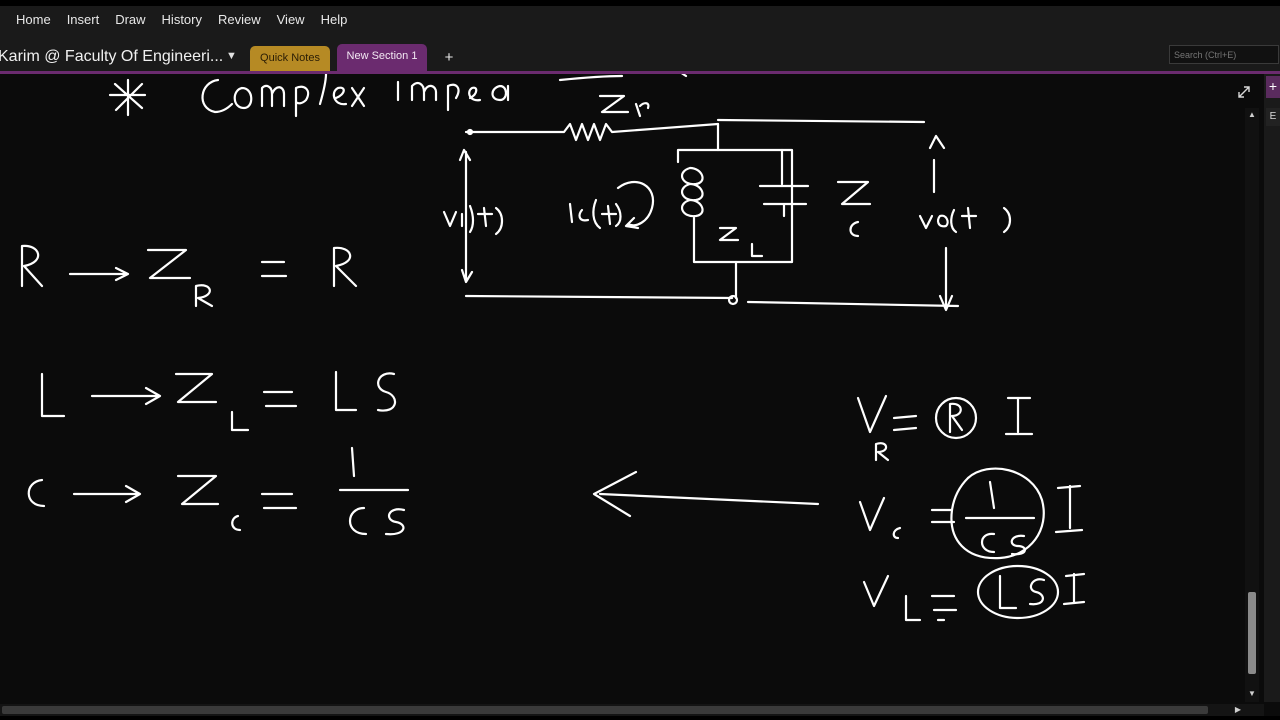  Describe the element at coordinates (1273, 87) in the screenshot. I see `add-page-button: +` at that location.